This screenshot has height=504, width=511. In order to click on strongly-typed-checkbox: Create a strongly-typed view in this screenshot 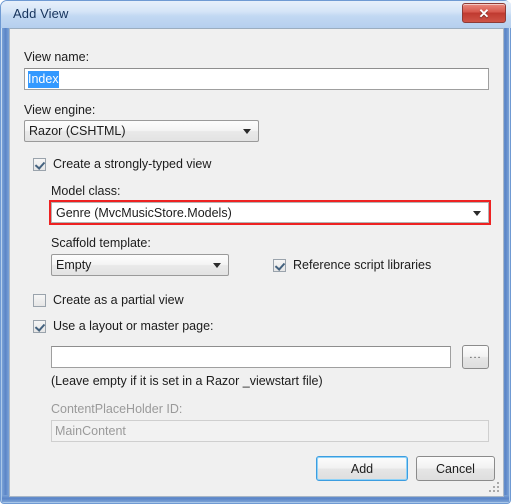, I will do `click(122, 164)`.